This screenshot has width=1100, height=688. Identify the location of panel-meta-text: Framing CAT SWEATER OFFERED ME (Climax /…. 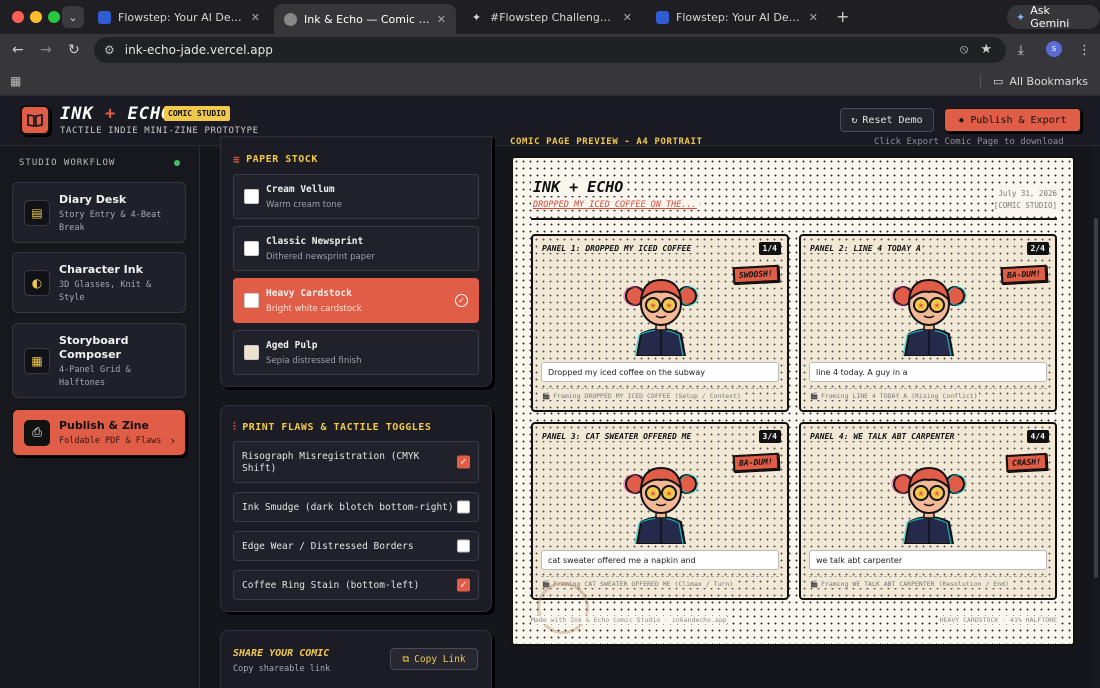
(643, 584).